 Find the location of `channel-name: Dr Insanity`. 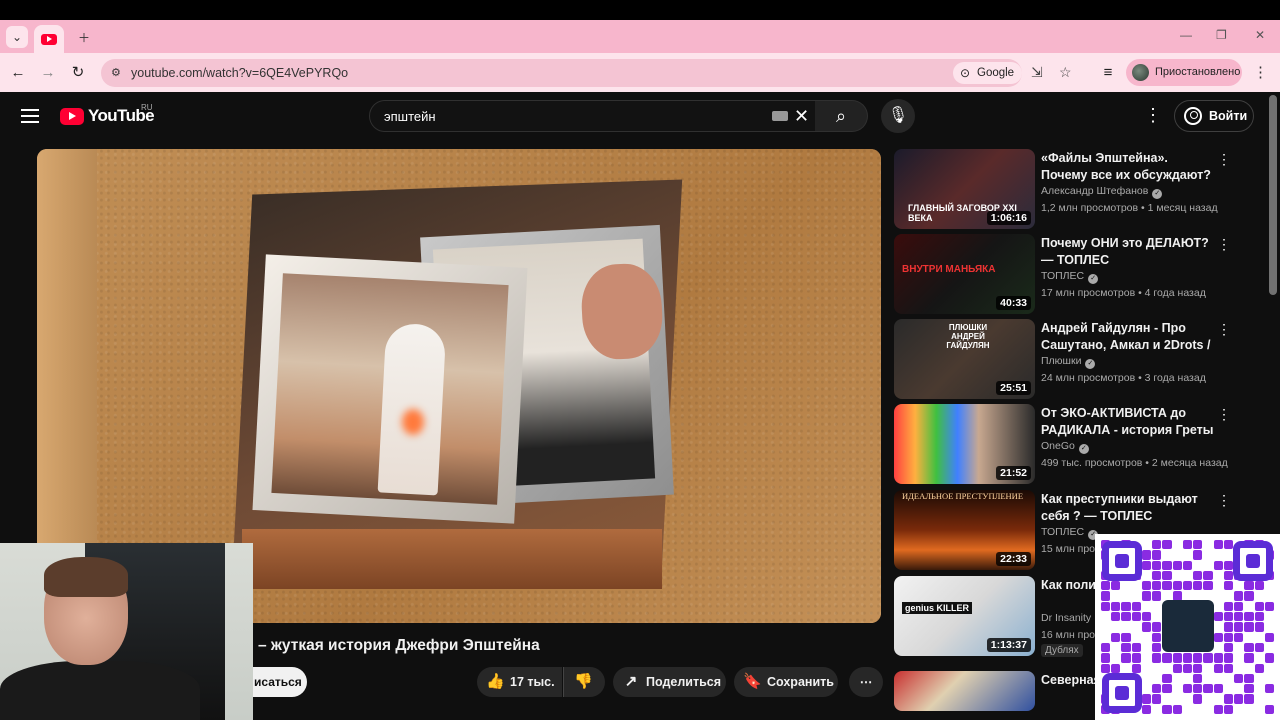

channel-name: Dr Insanity is located at coordinates (1066, 618).